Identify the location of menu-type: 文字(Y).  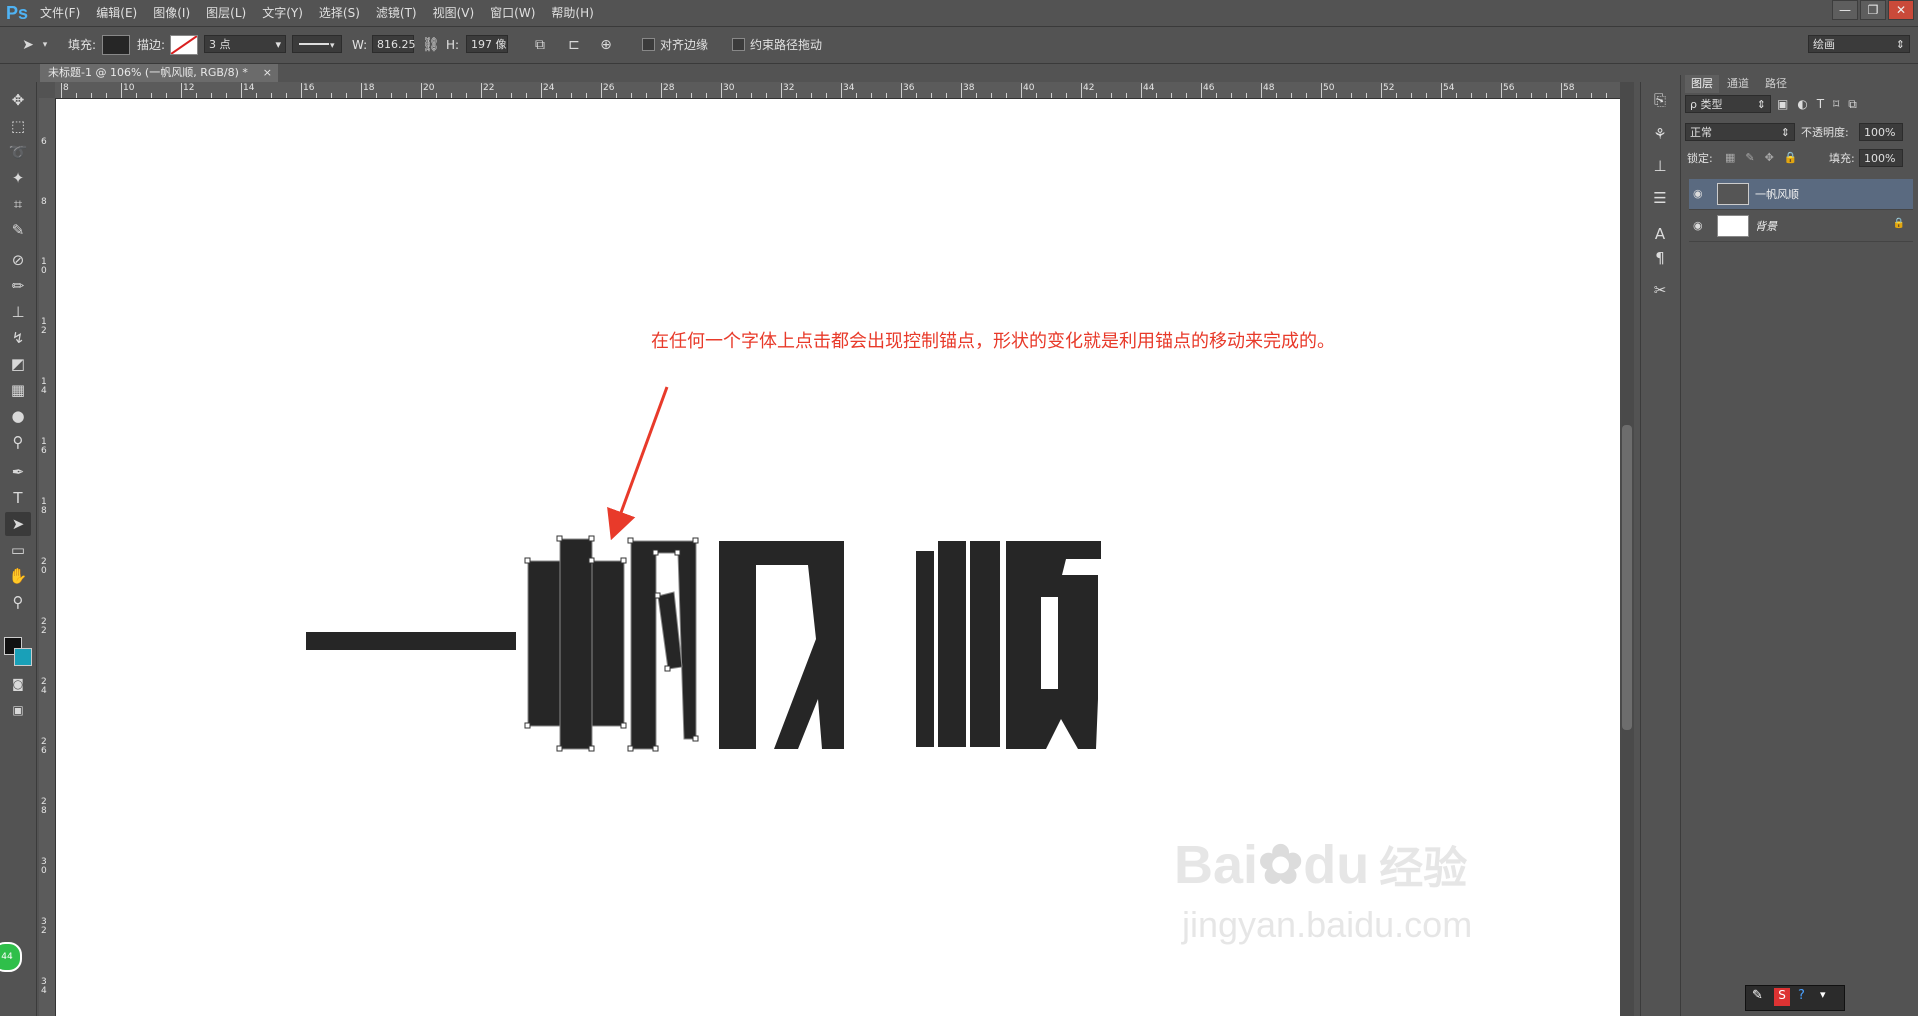
(282, 13).